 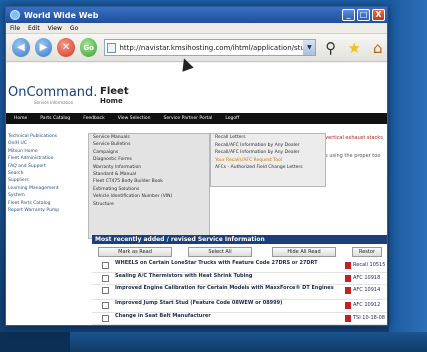 I want to click on favorites-star-icon: ★, so click(x=354, y=48).